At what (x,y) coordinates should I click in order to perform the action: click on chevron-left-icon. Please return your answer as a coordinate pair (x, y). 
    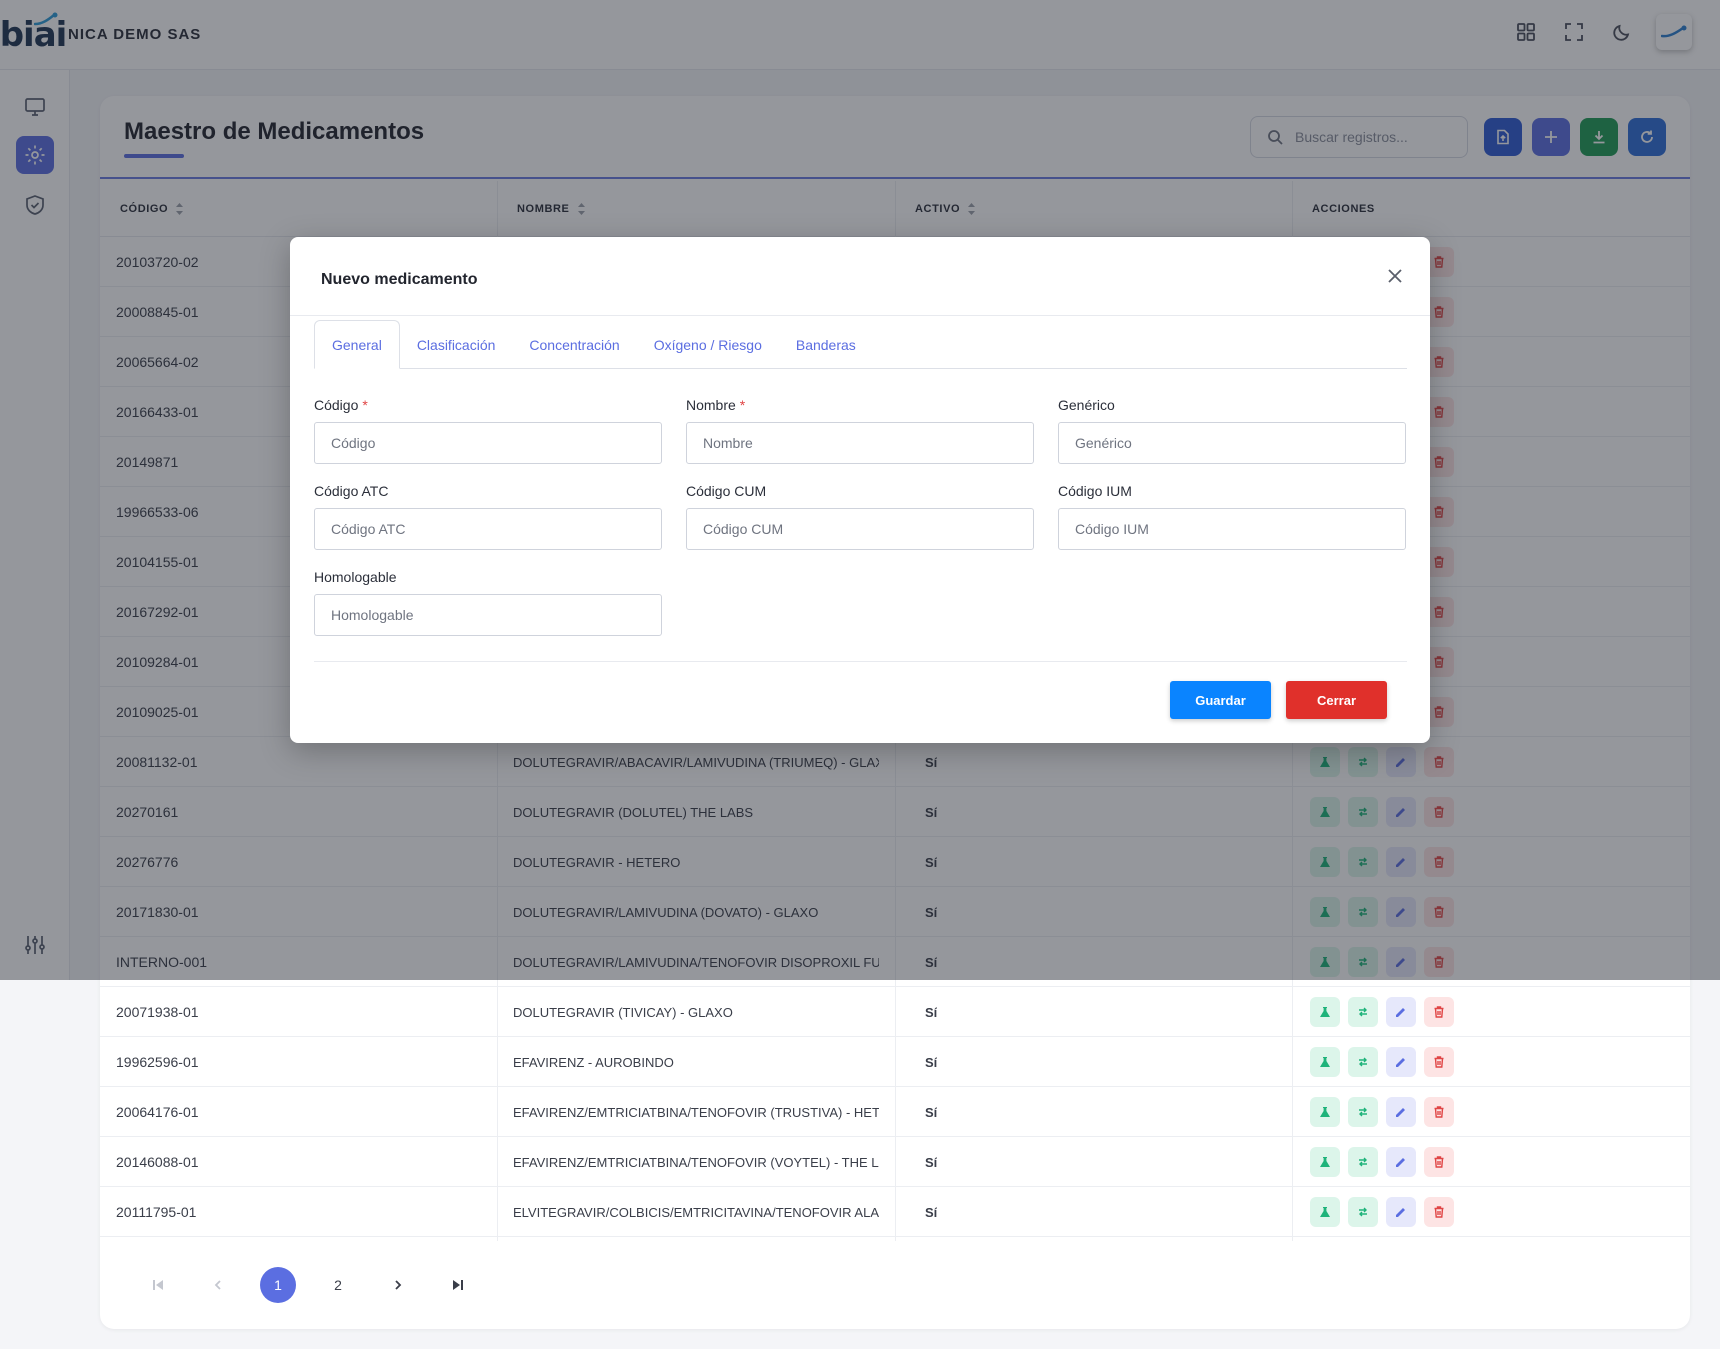
    Looking at the image, I should click on (217, 1285).